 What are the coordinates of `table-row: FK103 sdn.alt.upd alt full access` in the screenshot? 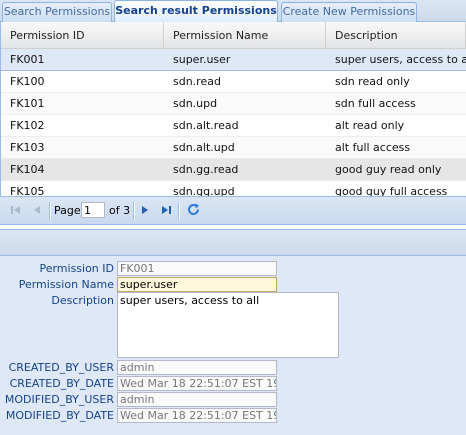 It's located at (233, 148).